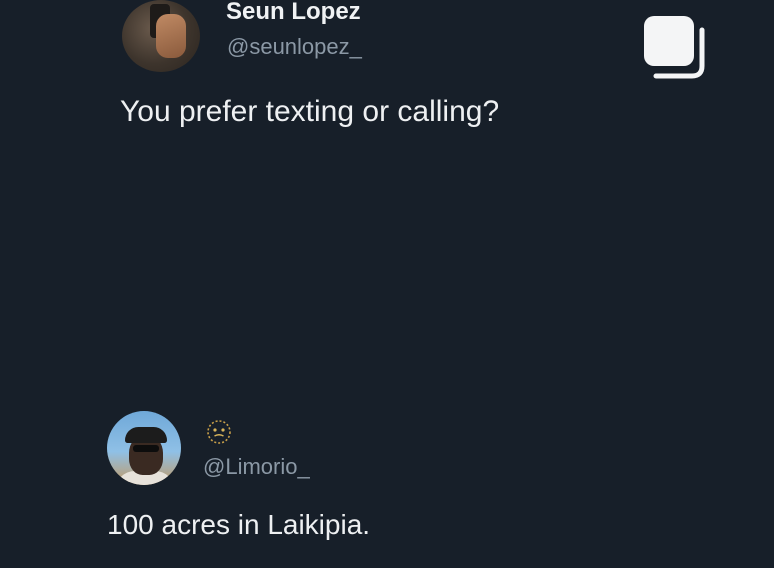 The image size is (774, 568). What do you see at coordinates (146, 435) in the screenshot?
I see `avatar-cap` at bounding box center [146, 435].